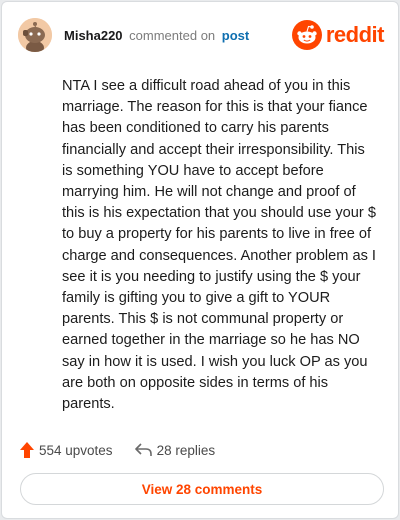 Image resolution: width=400 pixels, height=520 pixels. I want to click on commented-on-text: commented on, so click(172, 35).